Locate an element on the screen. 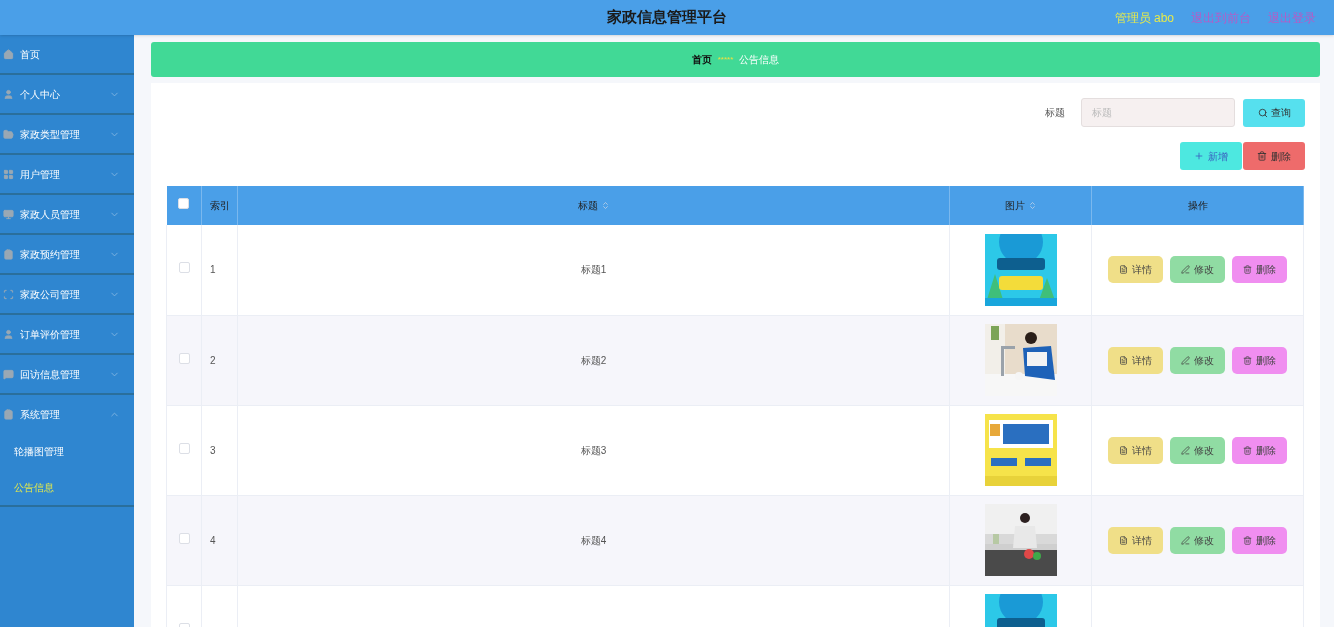  table-cell: 标题3 is located at coordinates (593, 450).